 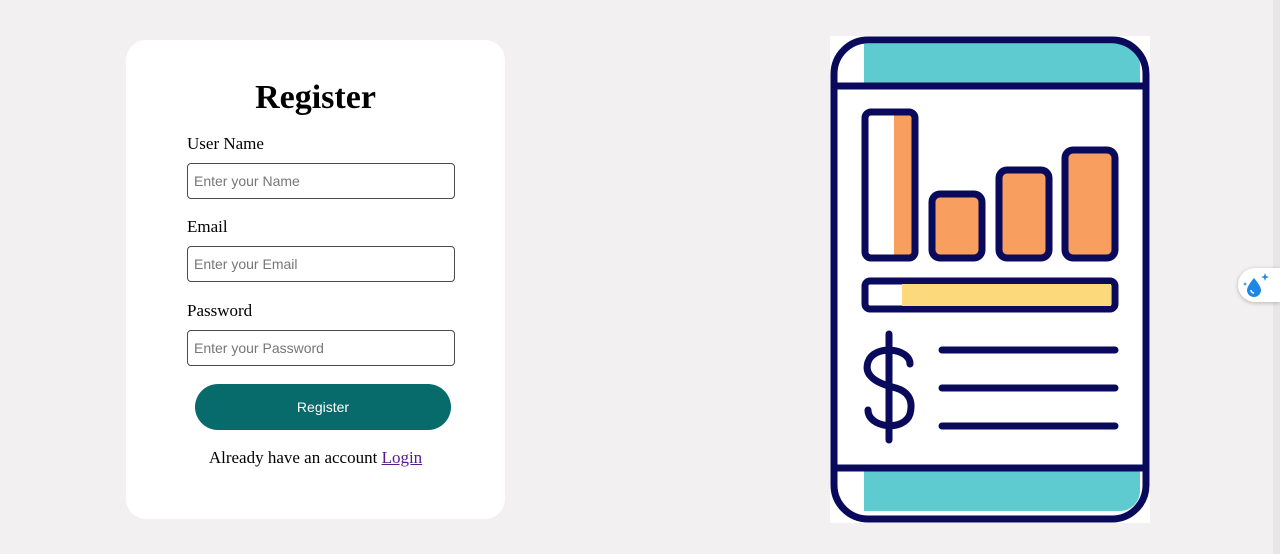 I want to click on login-prompt-line: Already have an account Login, so click(x=315, y=458).